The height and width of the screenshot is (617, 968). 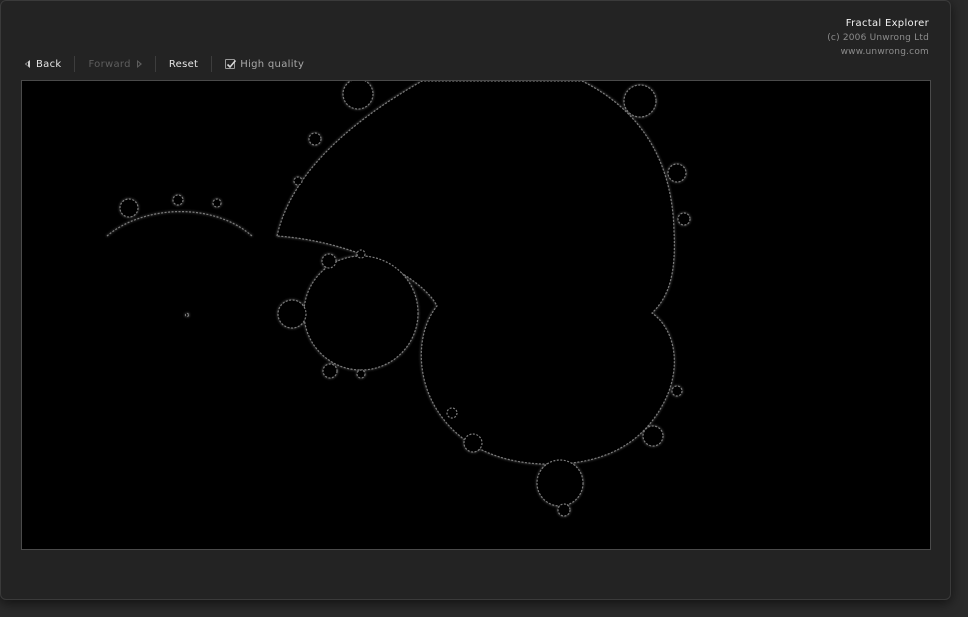 I want to click on high-quality-toggle: High quality, so click(x=264, y=64).